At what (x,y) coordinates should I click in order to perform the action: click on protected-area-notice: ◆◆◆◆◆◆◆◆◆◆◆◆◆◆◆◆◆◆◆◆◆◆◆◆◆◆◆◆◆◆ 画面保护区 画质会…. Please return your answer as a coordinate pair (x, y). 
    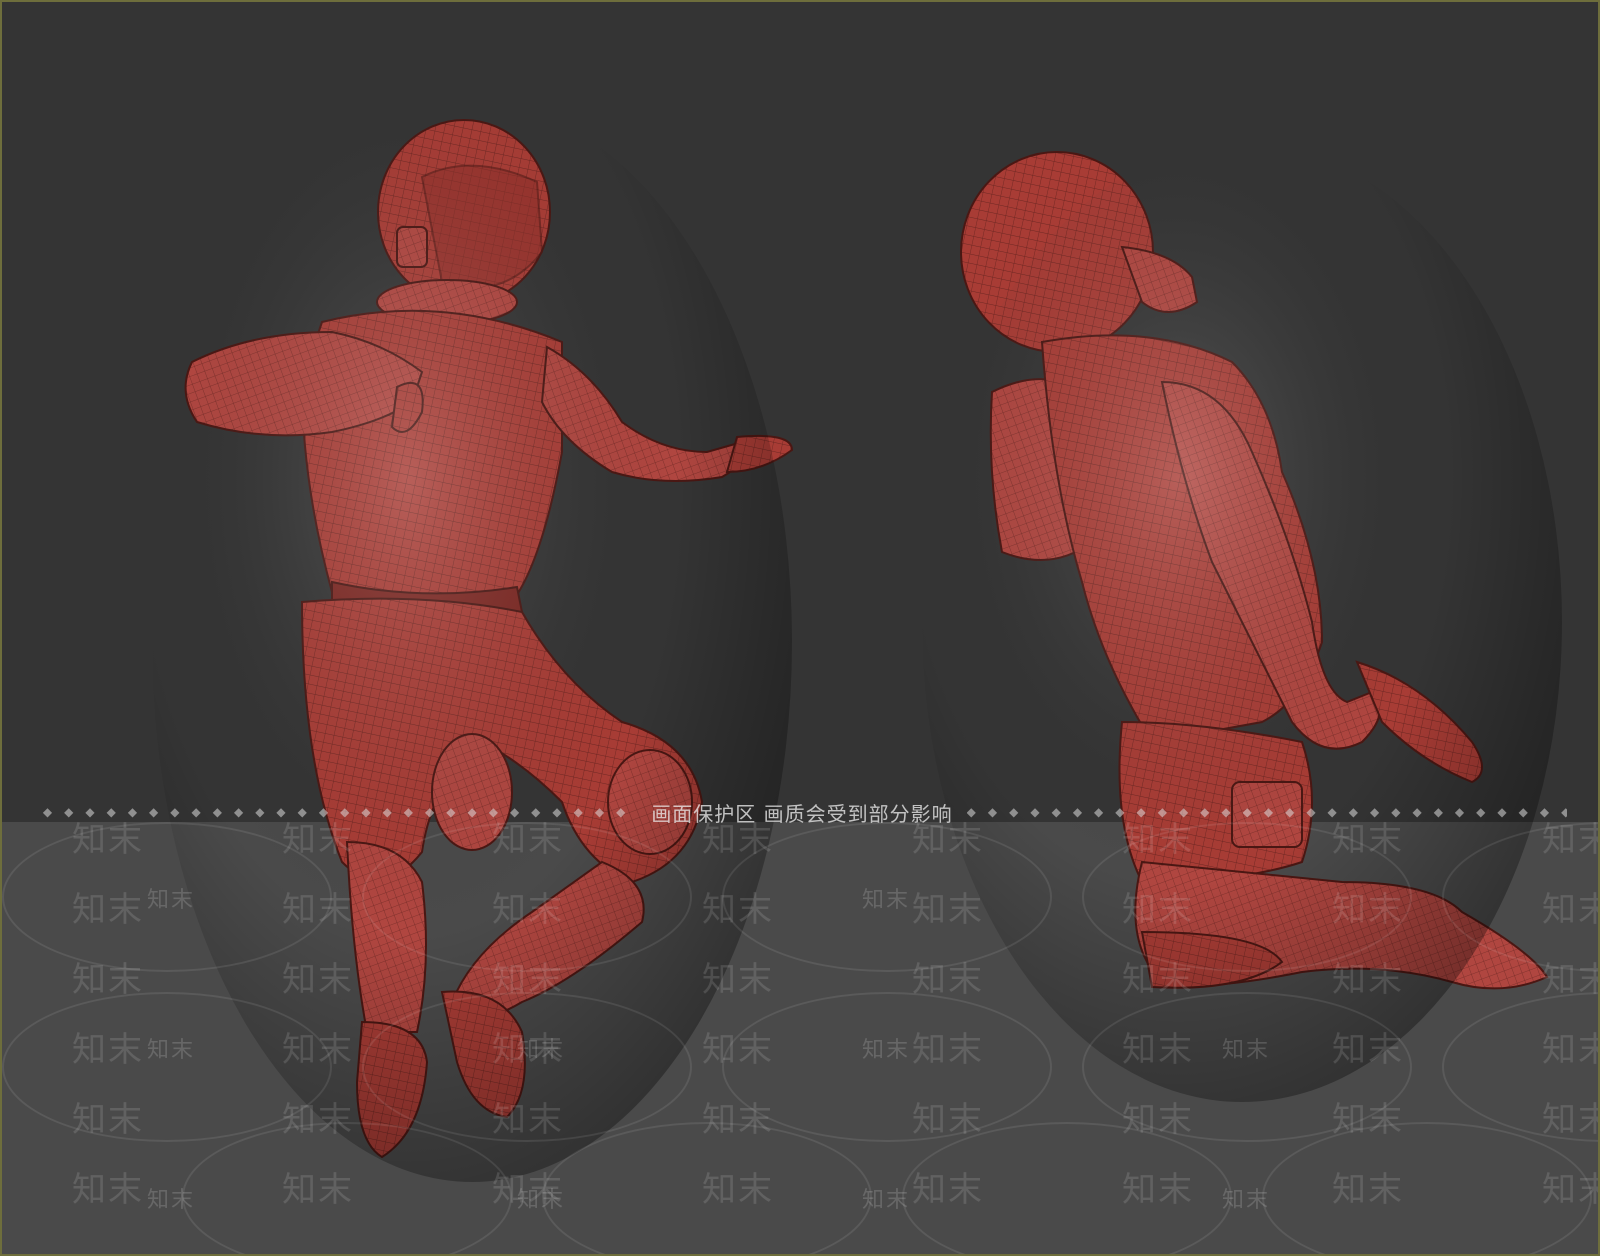
    Looking at the image, I should click on (800, 812).